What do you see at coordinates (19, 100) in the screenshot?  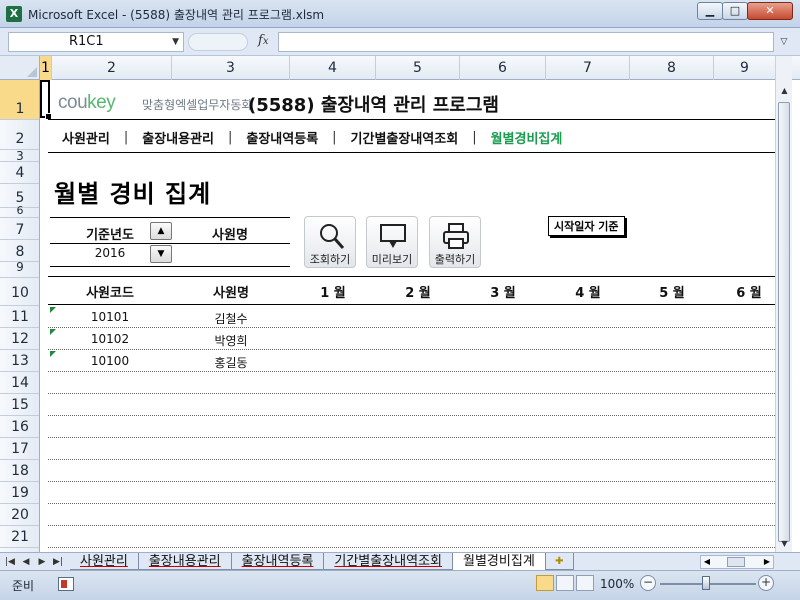 I see `row-header-1: 1` at bounding box center [19, 100].